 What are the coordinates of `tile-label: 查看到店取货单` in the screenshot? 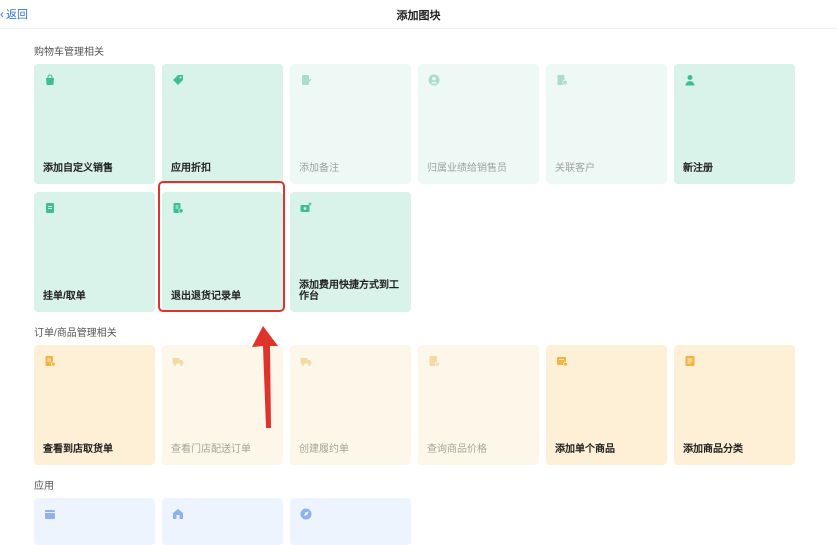 It's located at (78, 449).